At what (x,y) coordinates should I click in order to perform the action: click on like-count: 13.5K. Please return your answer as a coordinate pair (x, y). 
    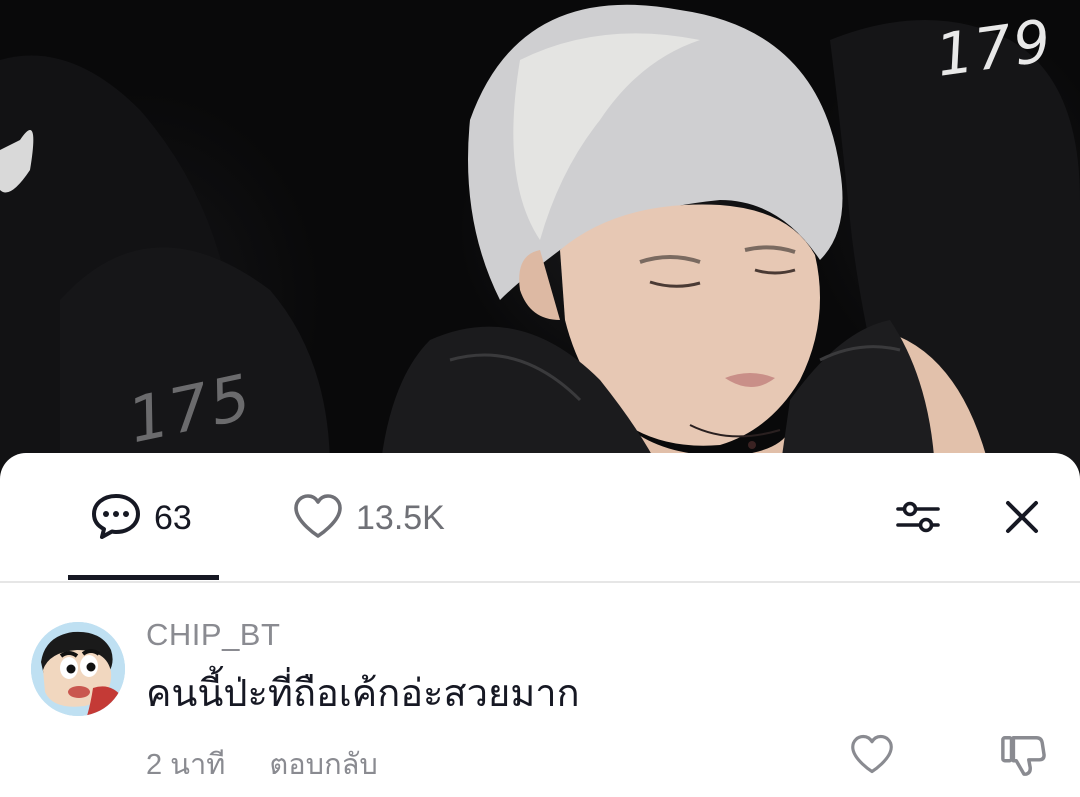
    Looking at the image, I should click on (400, 517).